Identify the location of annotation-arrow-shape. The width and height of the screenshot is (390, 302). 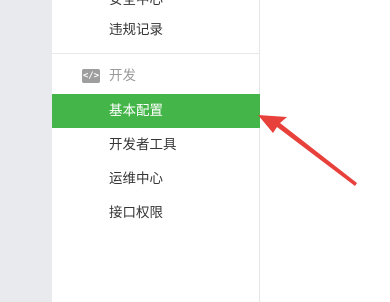
(307, 150).